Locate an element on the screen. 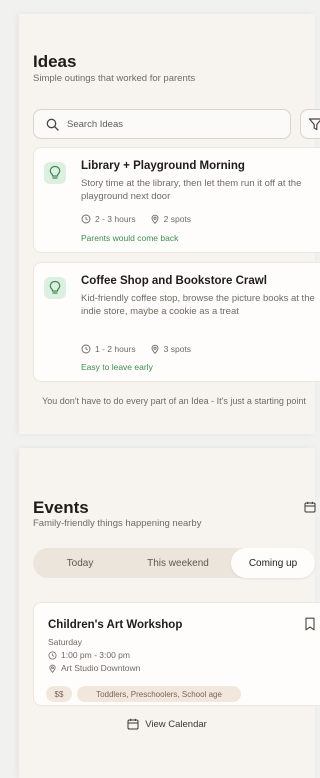 The width and height of the screenshot is (320, 778). age-badge: Toddlers, Preschoolers, School age is located at coordinates (159, 694).